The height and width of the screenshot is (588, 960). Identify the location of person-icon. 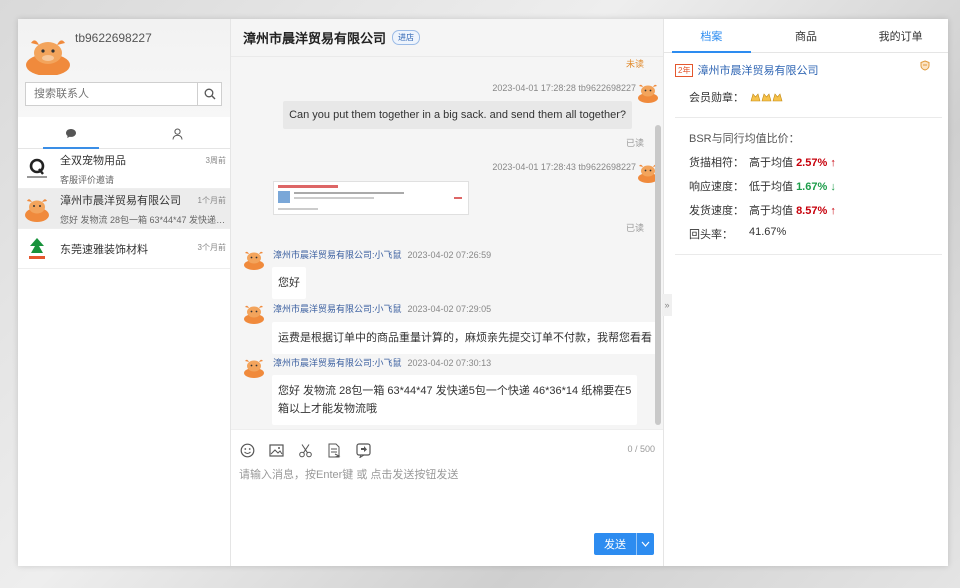
(177, 134).